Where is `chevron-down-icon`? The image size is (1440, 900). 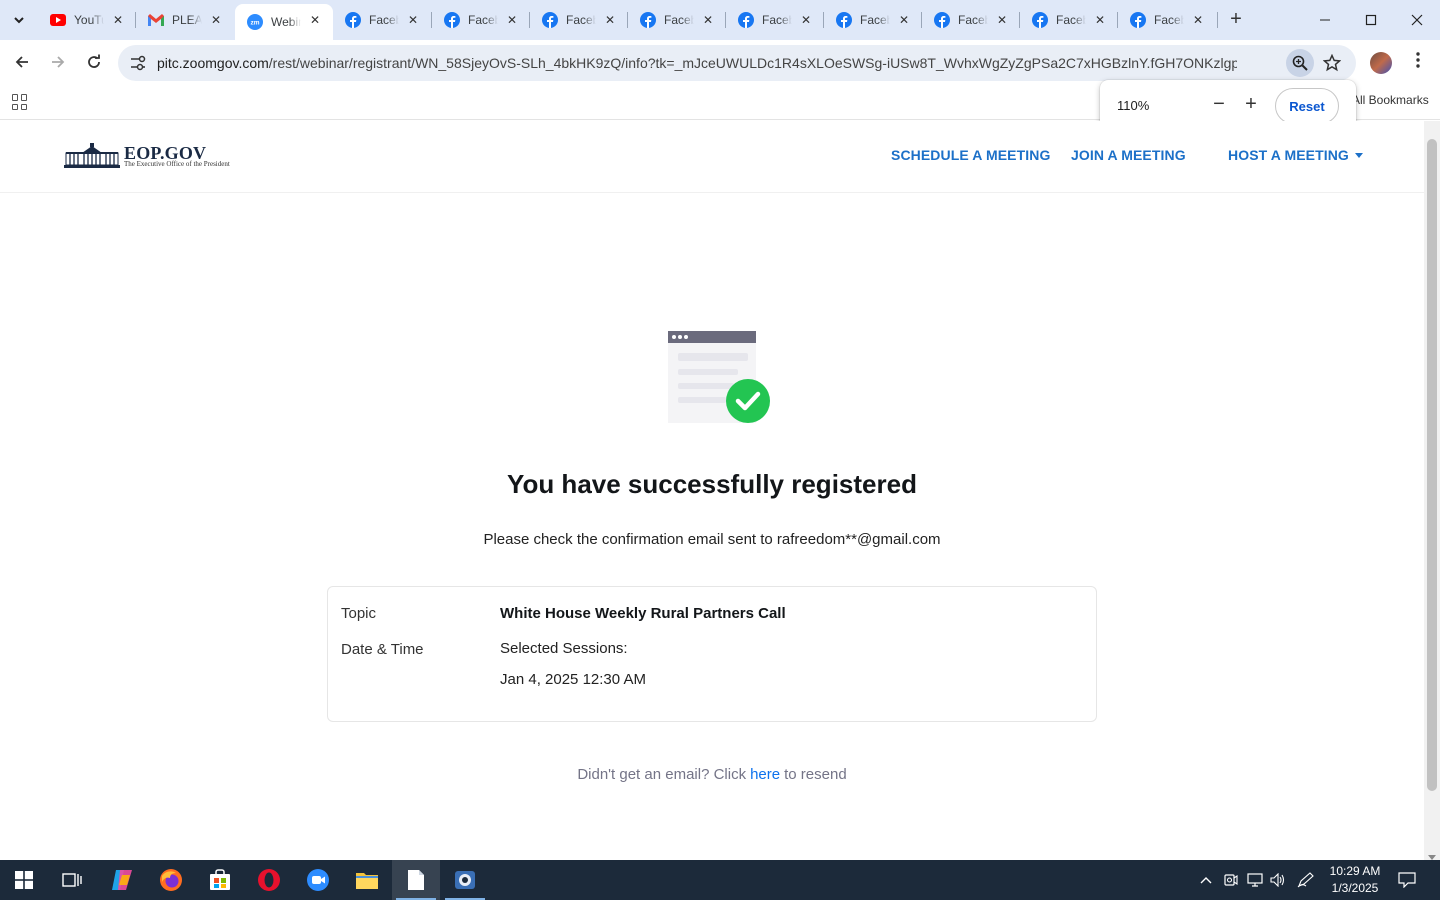
chevron-down-icon is located at coordinates (19, 20).